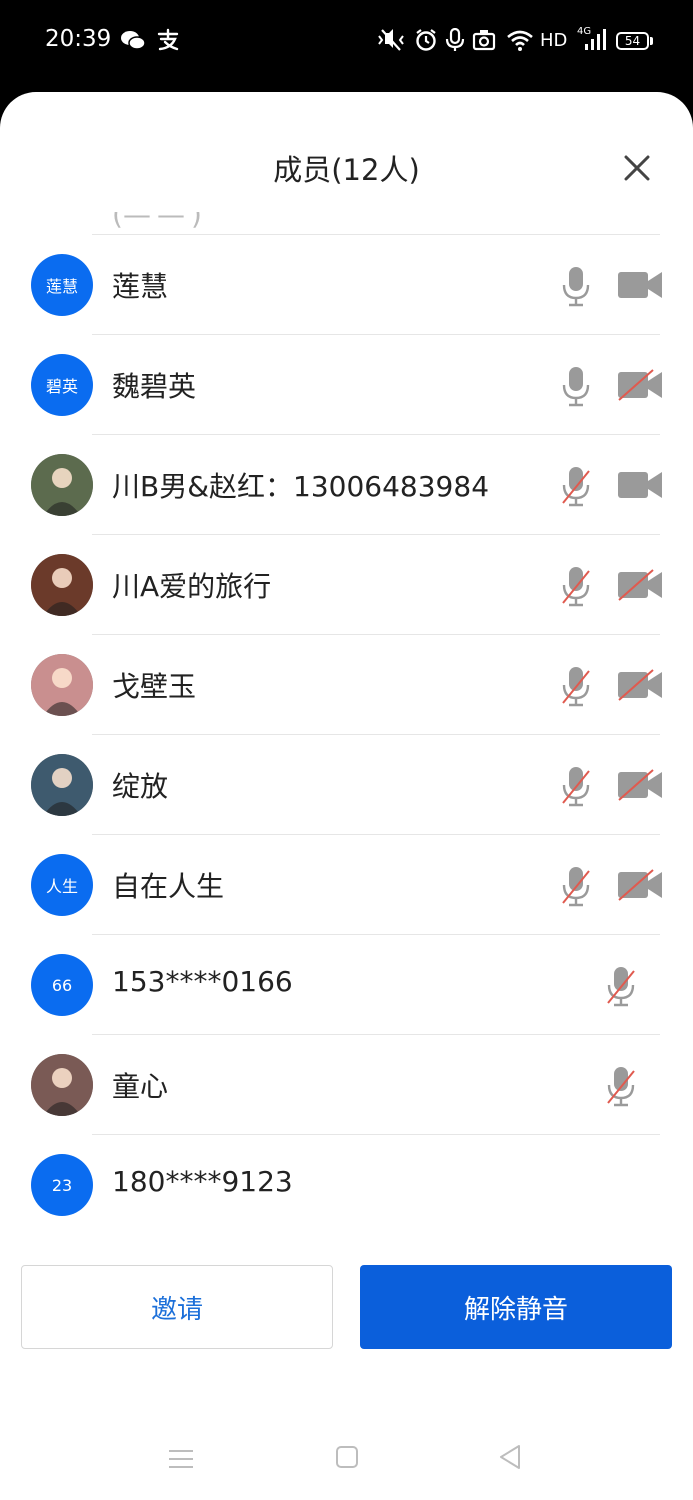 The height and width of the screenshot is (1500, 693). I want to click on avatar-initials: 66, so click(62, 985).